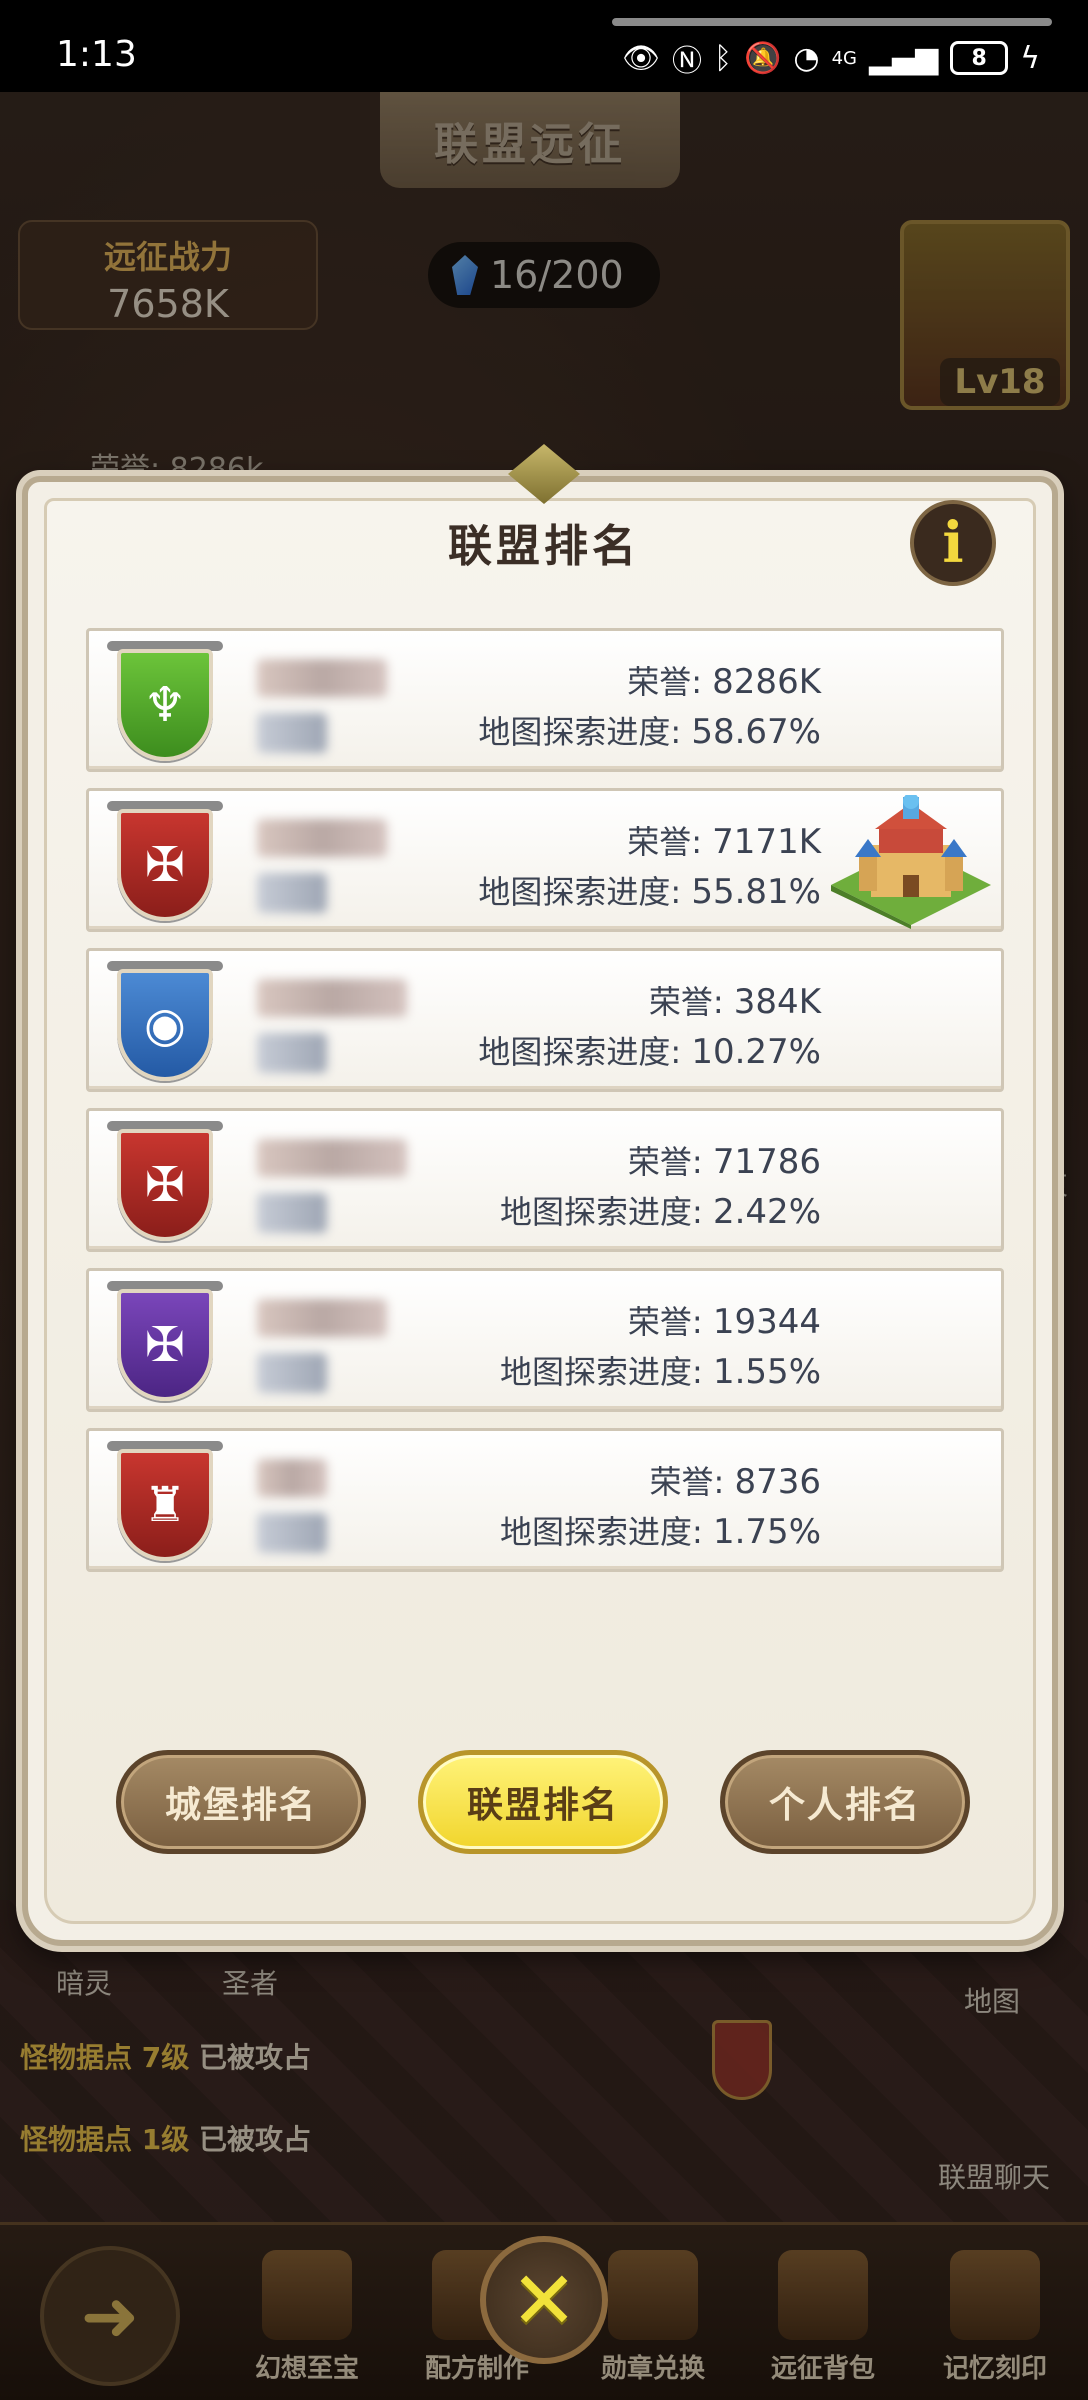 The image size is (1088, 2400). What do you see at coordinates (766, 1212) in the screenshot?
I see `progress-number: 2.42%` at bounding box center [766, 1212].